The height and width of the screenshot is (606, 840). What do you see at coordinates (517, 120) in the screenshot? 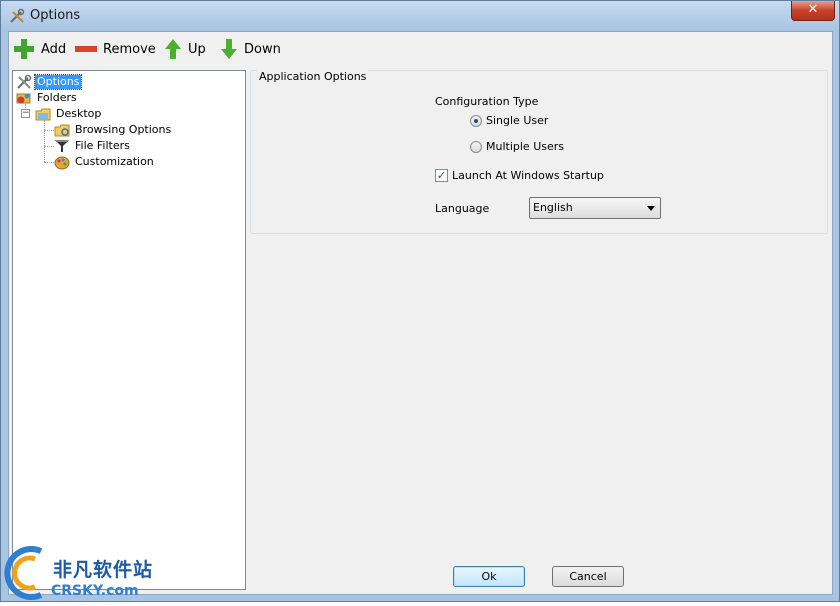
I see `single-user-label: Single User` at bounding box center [517, 120].